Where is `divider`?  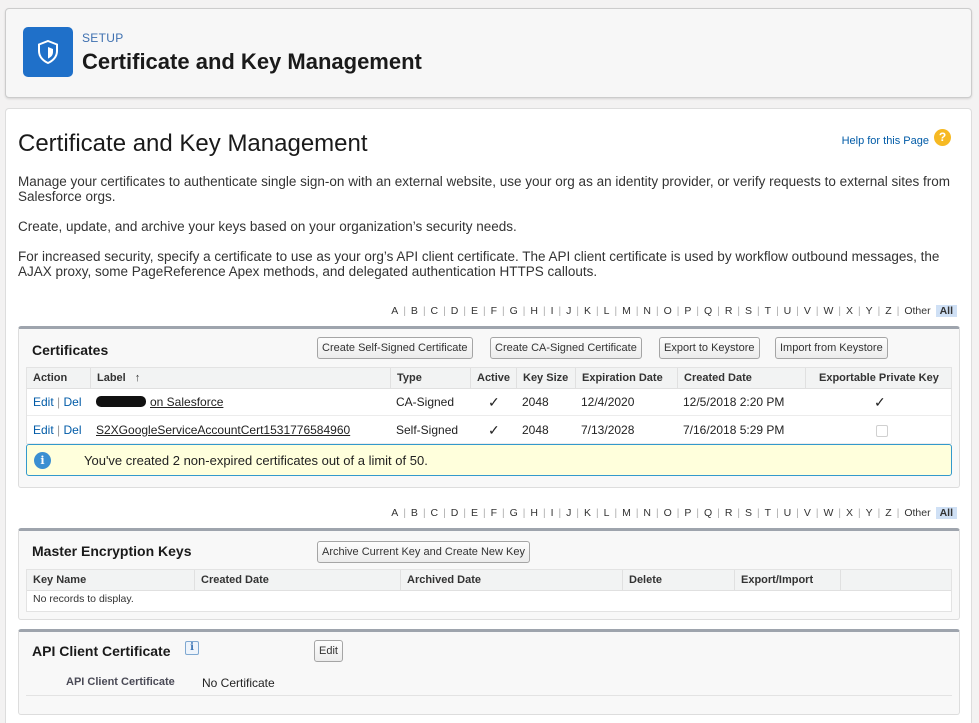
divider is located at coordinates (489, 695).